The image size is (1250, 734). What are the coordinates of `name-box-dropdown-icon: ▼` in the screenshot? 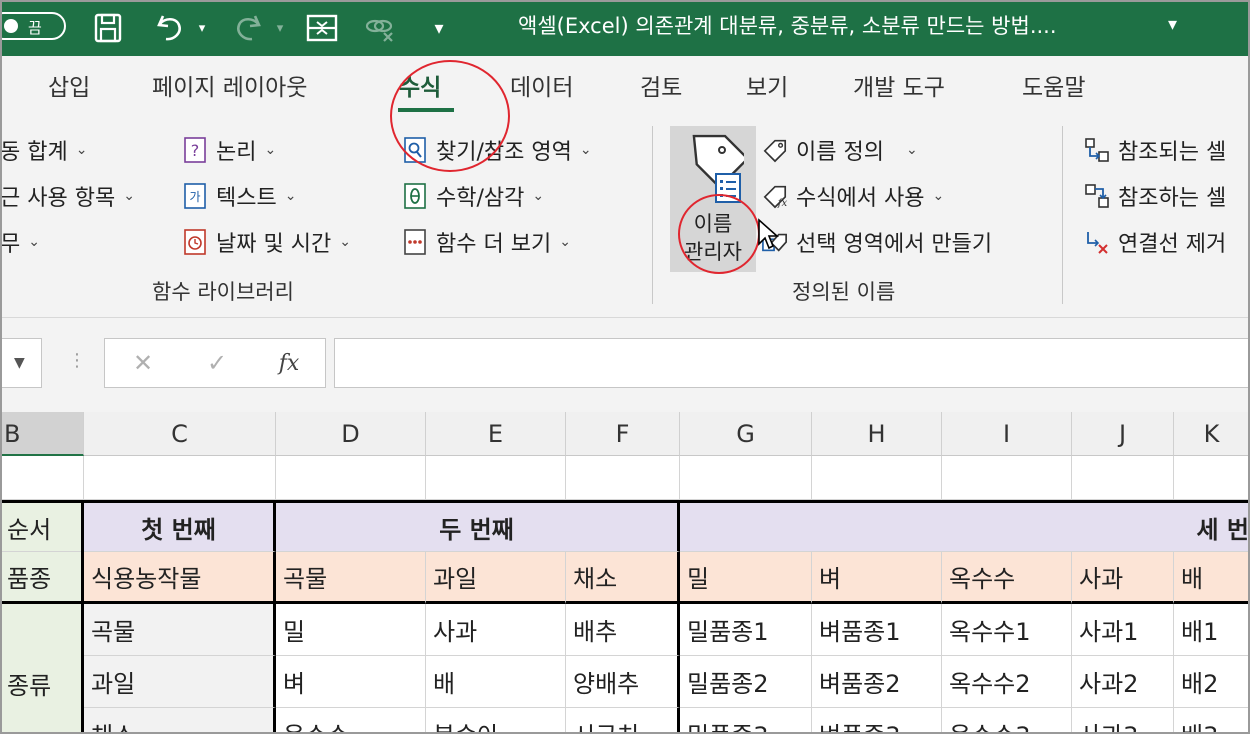 It's located at (19, 363).